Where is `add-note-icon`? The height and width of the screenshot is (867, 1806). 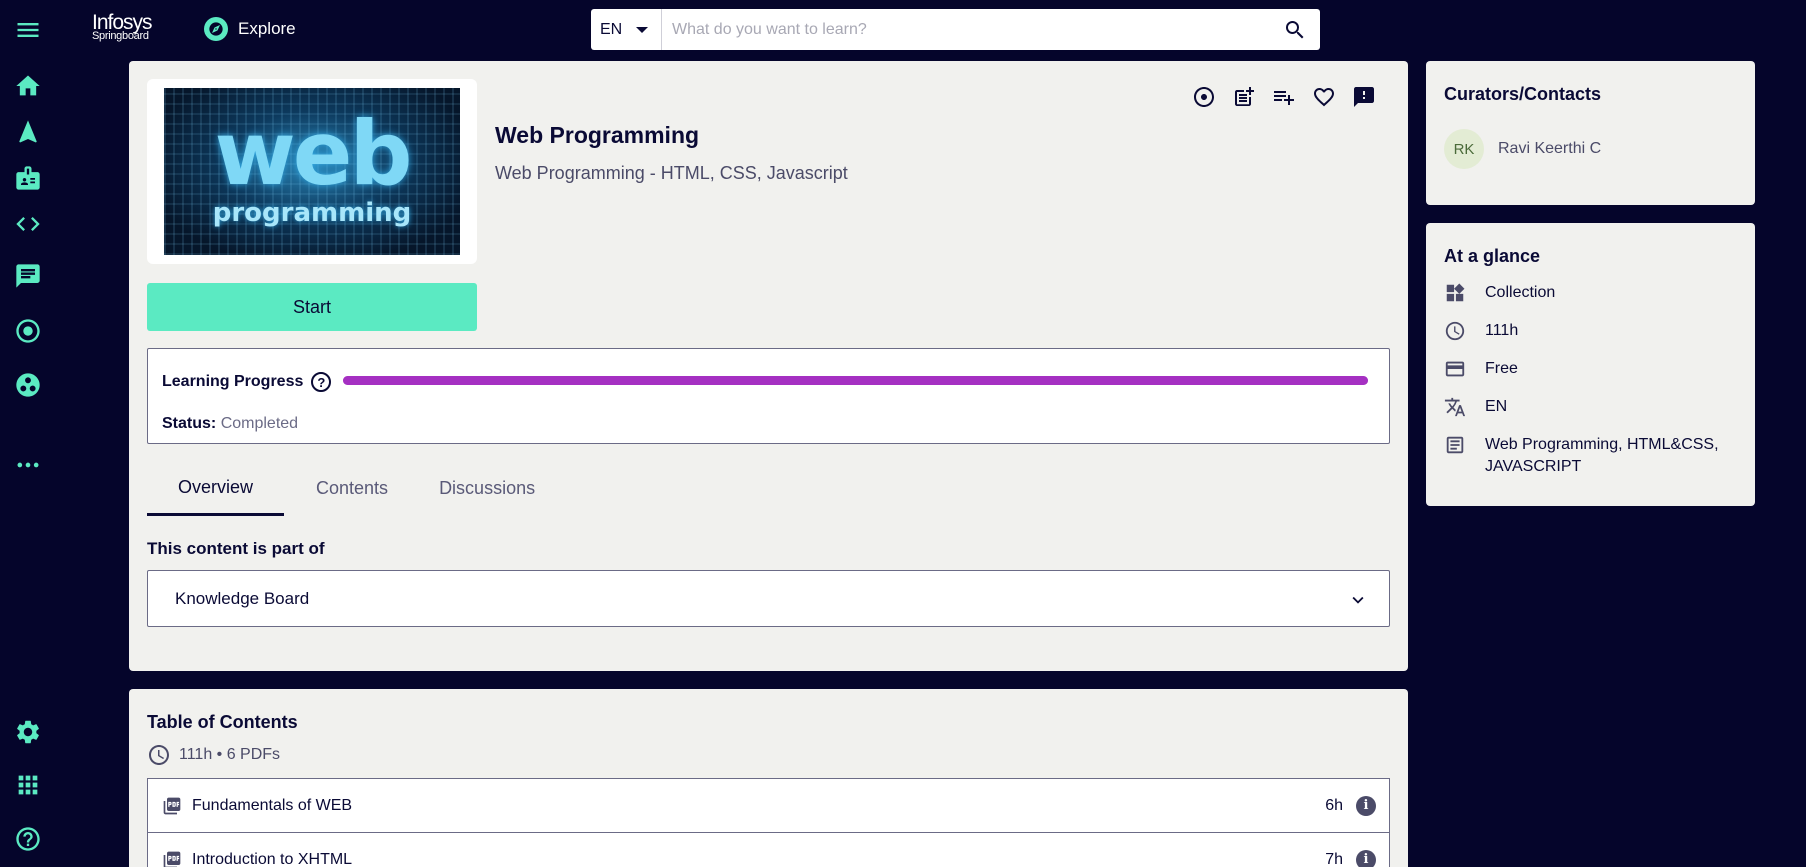 add-note-icon is located at coordinates (1244, 97).